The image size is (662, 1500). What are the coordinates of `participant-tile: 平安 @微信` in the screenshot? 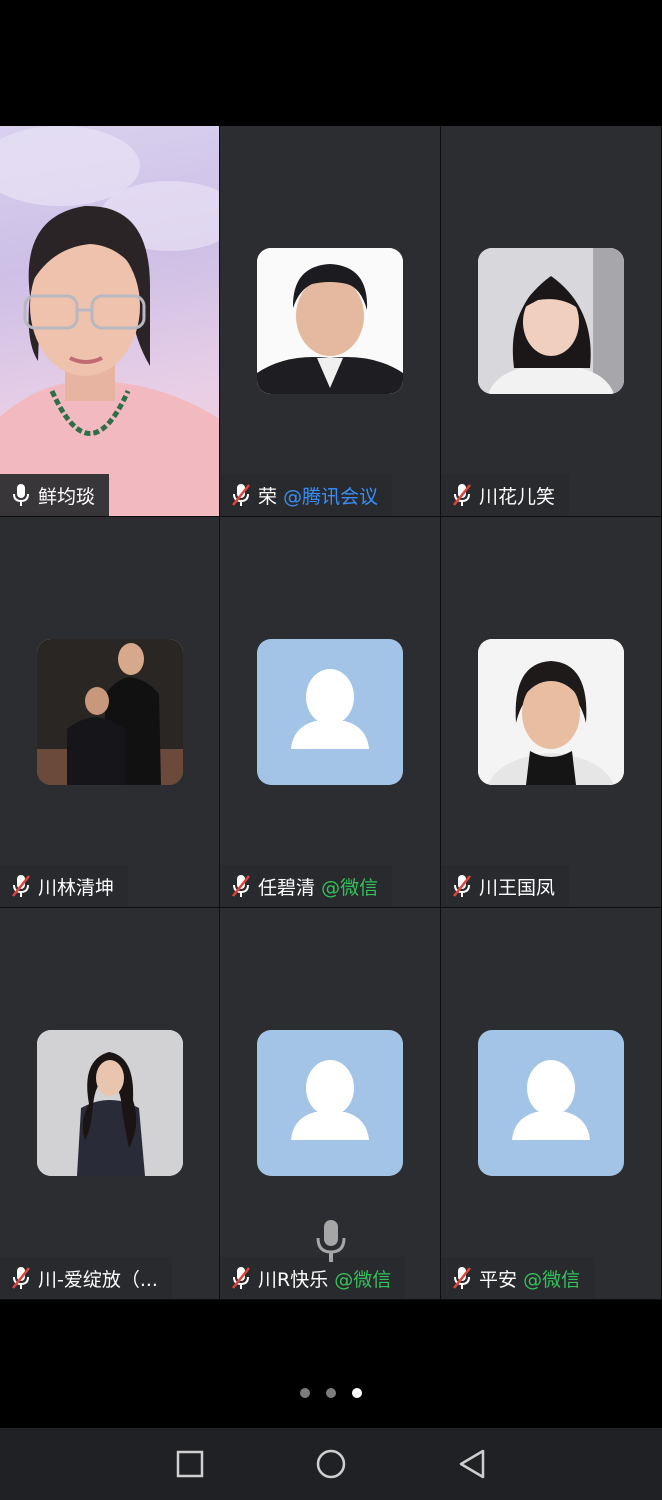 It's located at (551, 1104).